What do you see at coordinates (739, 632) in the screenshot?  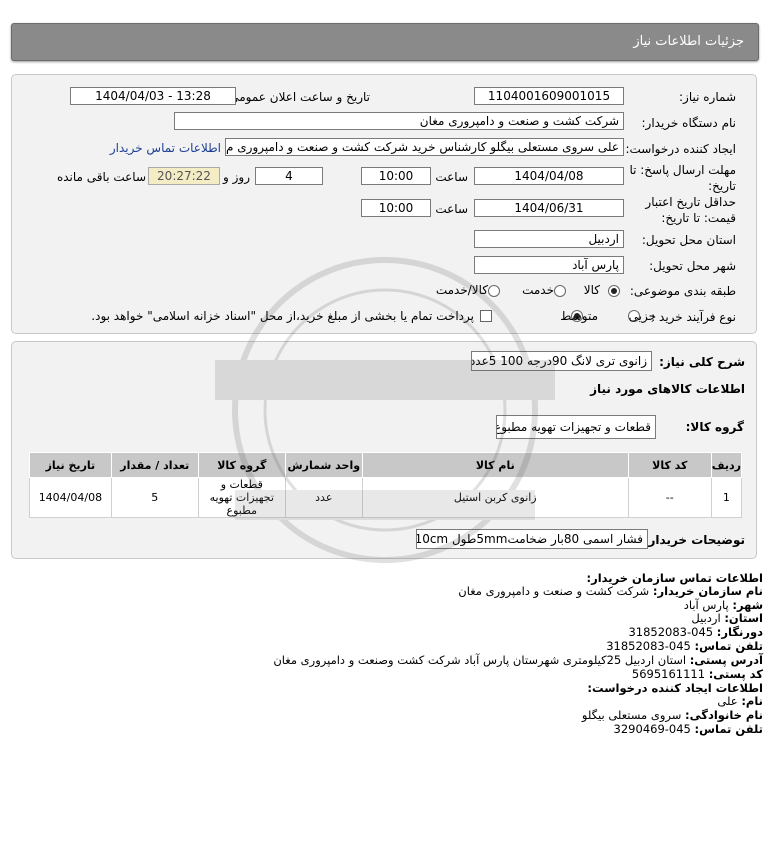 I see `contact-fax-label: دورنگار:` at bounding box center [739, 632].